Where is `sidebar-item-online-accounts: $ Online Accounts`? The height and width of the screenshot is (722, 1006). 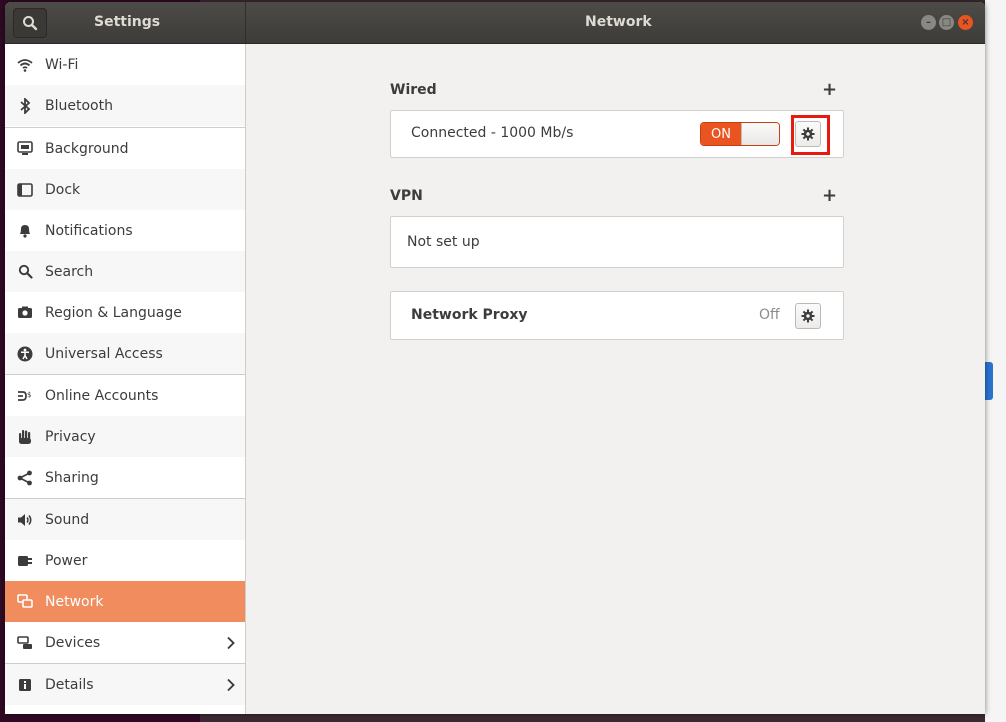
sidebar-item-online-accounts: $ Online Accounts is located at coordinates (125, 395).